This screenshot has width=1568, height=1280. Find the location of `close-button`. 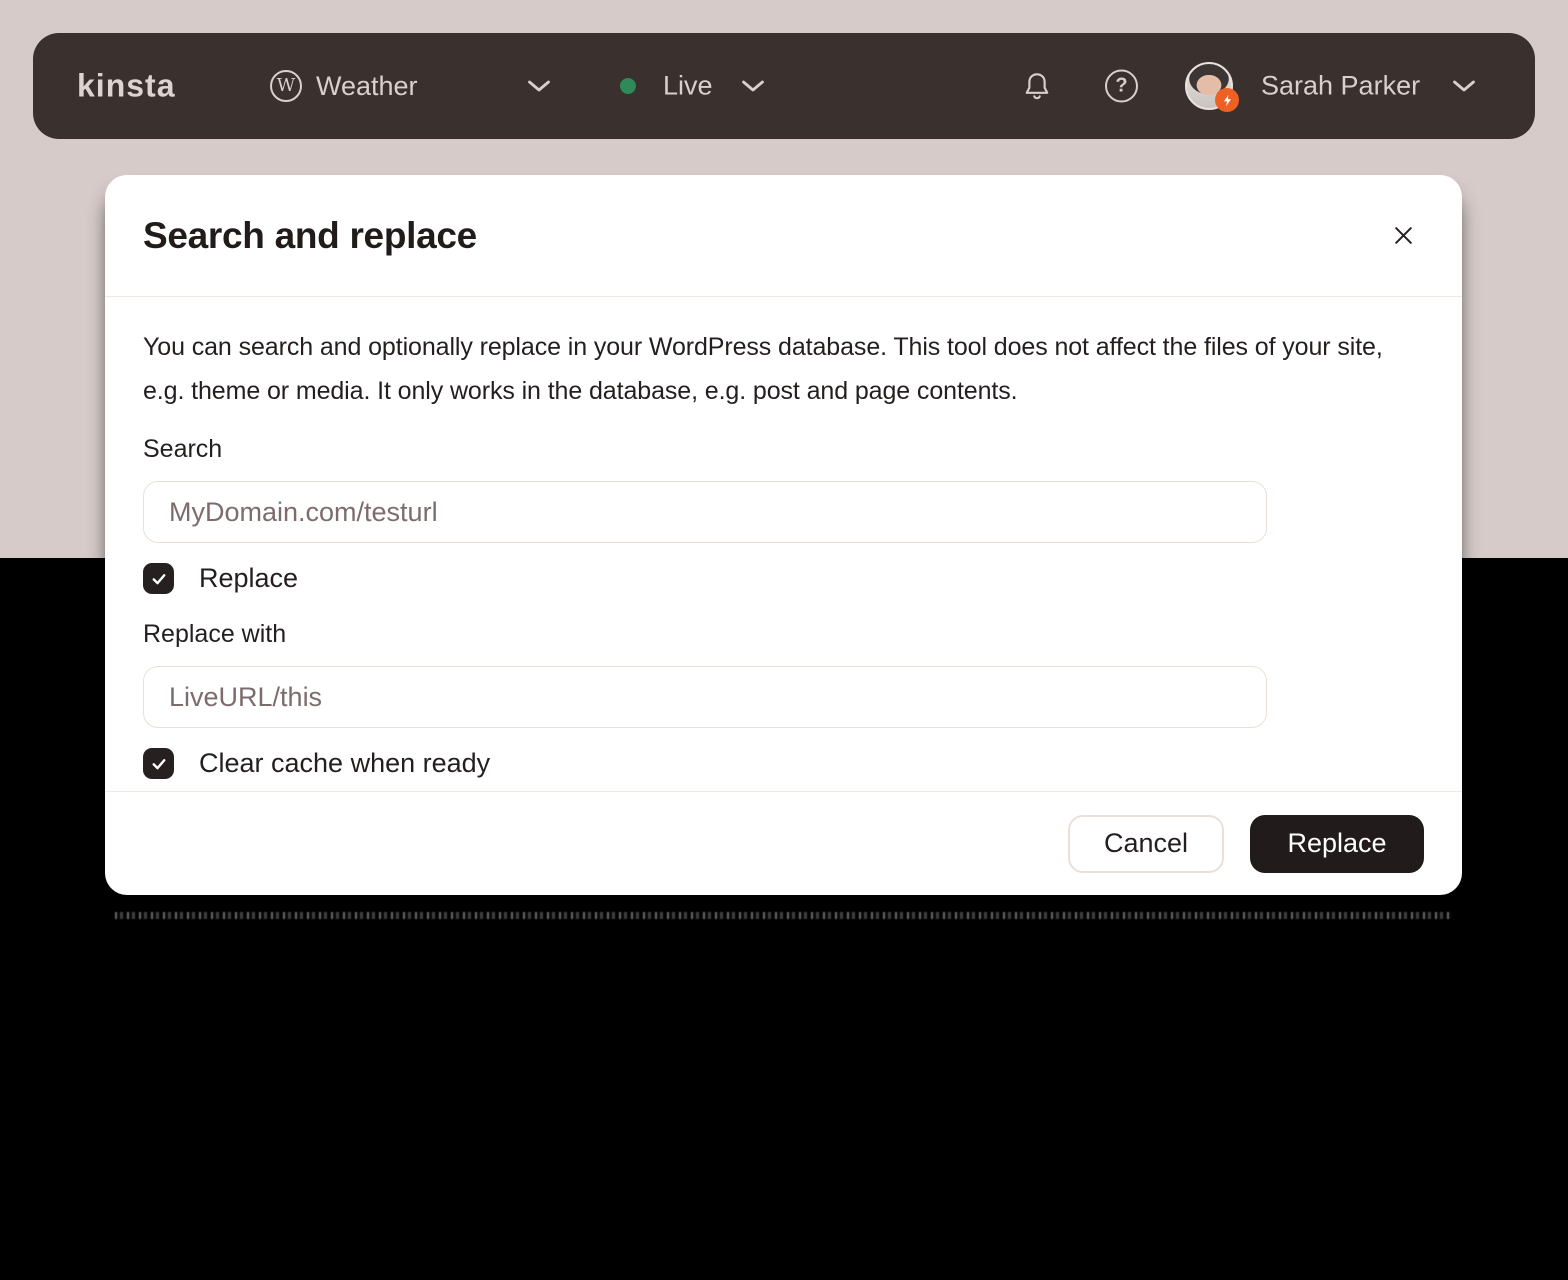

close-button is located at coordinates (1403, 235).